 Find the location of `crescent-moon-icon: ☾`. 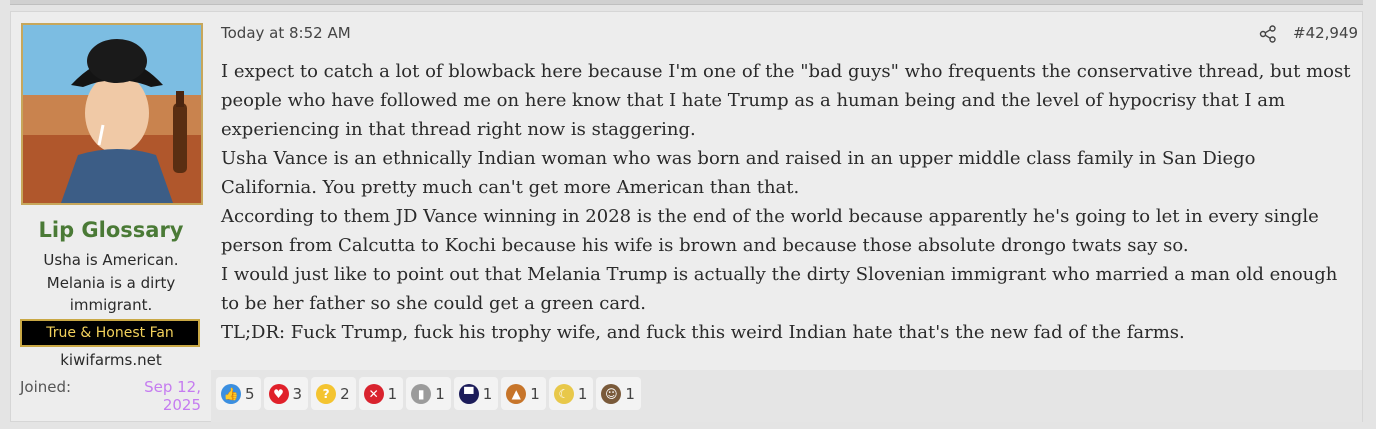

crescent-moon-icon: ☾ is located at coordinates (563, 393).